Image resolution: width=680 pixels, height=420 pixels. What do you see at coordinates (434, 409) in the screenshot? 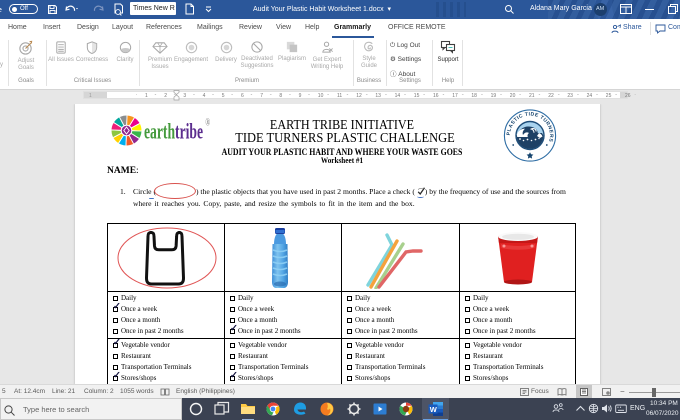
I see `svg-text: W` at bounding box center [434, 409].